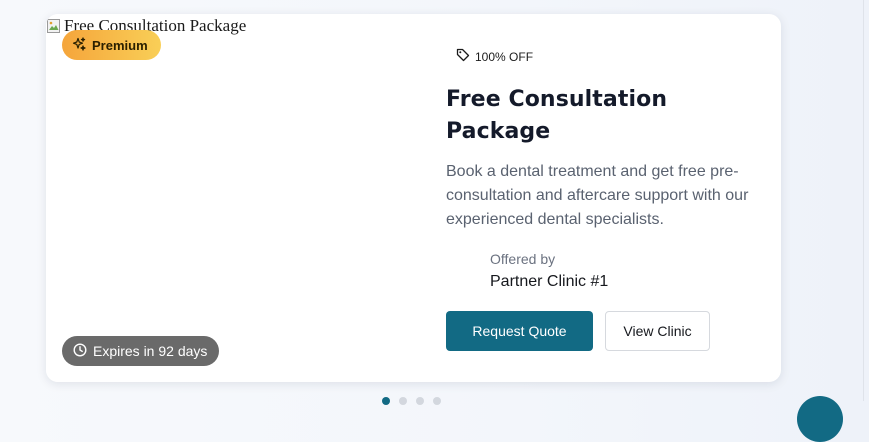 This screenshot has height=442, width=869. I want to click on premium-badge: Premium, so click(111, 45).